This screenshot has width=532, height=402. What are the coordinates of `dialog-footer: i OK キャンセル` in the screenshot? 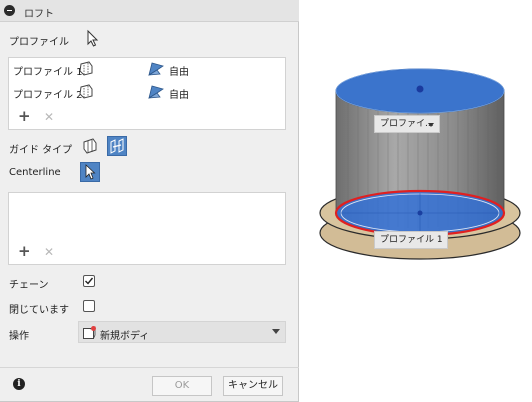 It's located at (149, 384).